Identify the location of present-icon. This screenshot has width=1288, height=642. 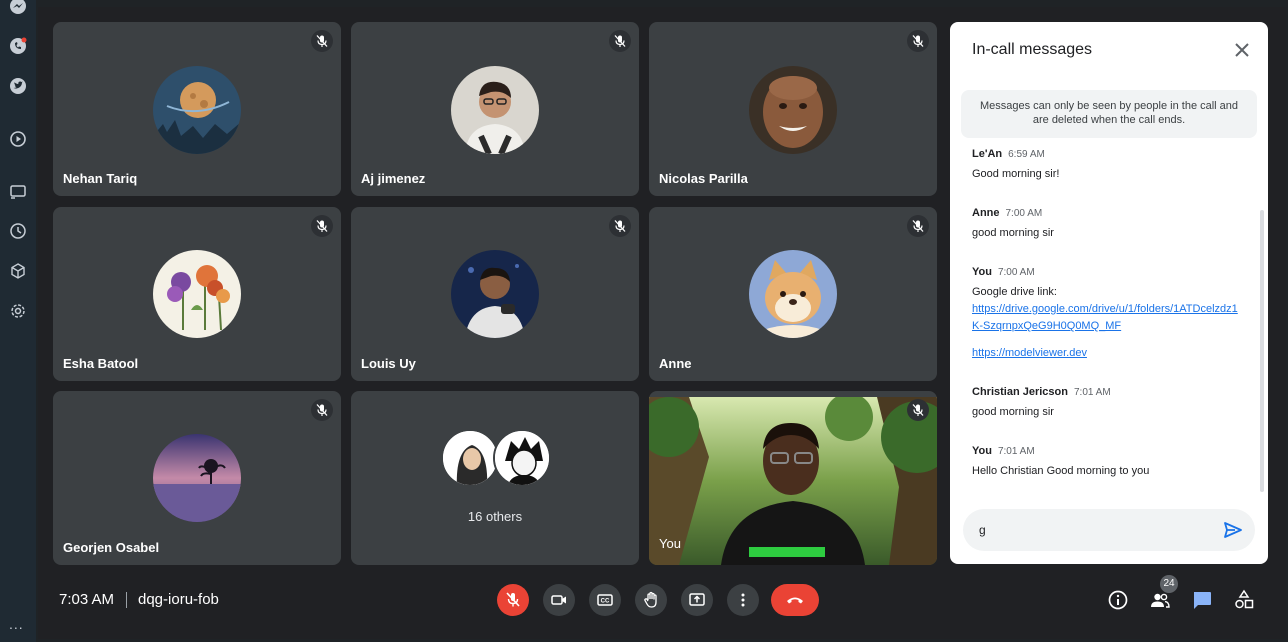
(697, 599).